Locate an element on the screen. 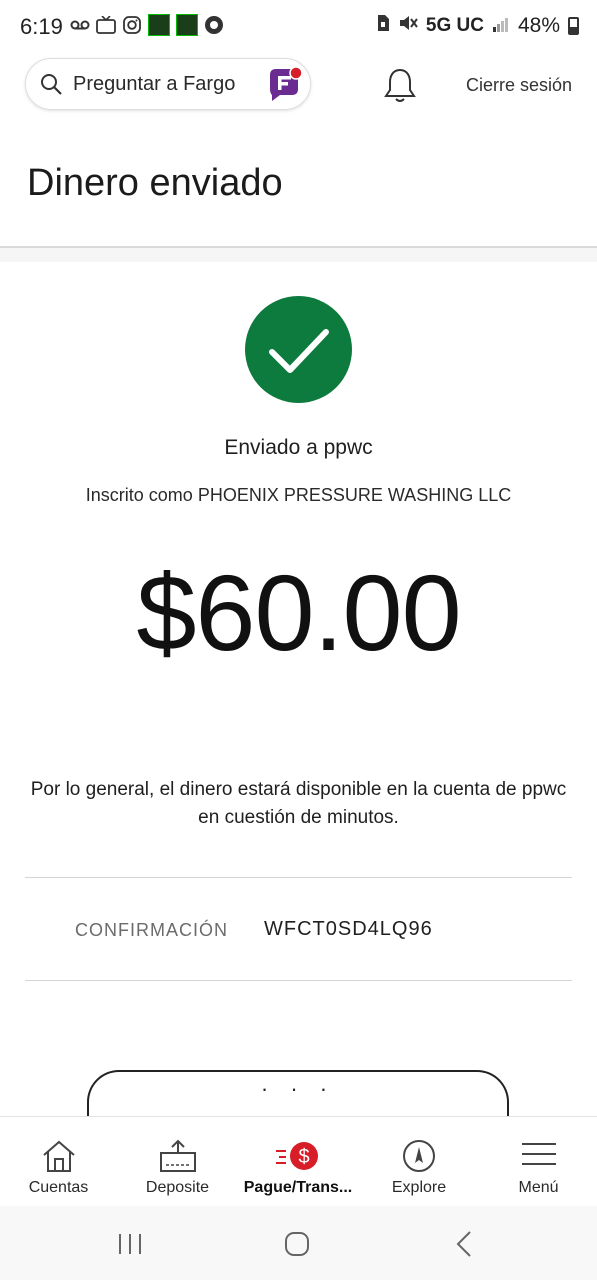 The width and height of the screenshot is (597, 1280). back-icon is located at coordinates (464, 1244).